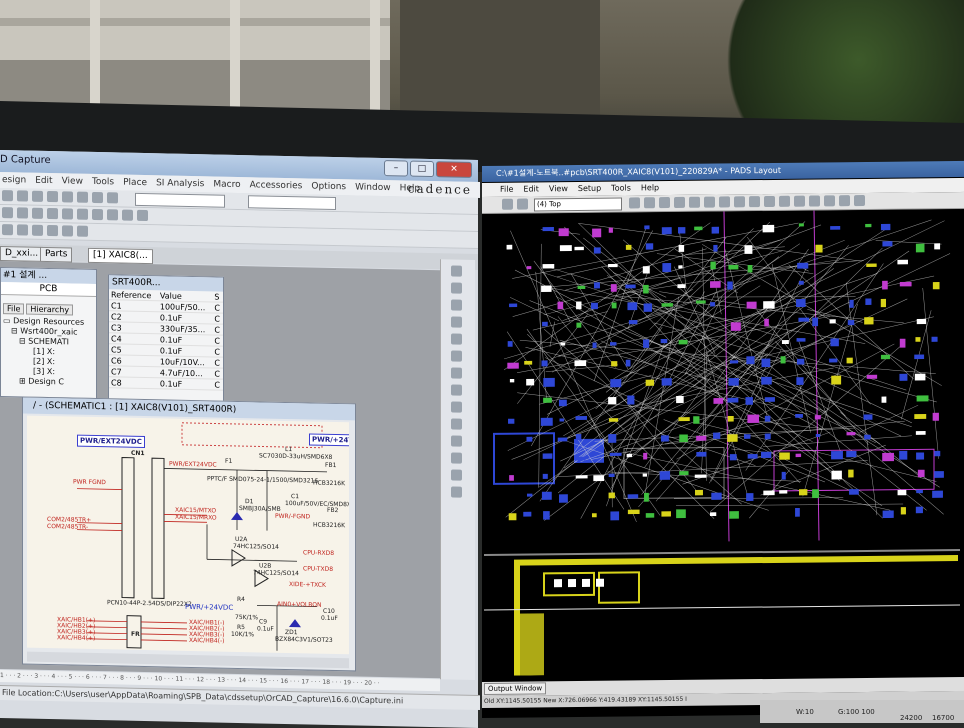  I want to click on menu-macro: Macro, so click(226, 184).